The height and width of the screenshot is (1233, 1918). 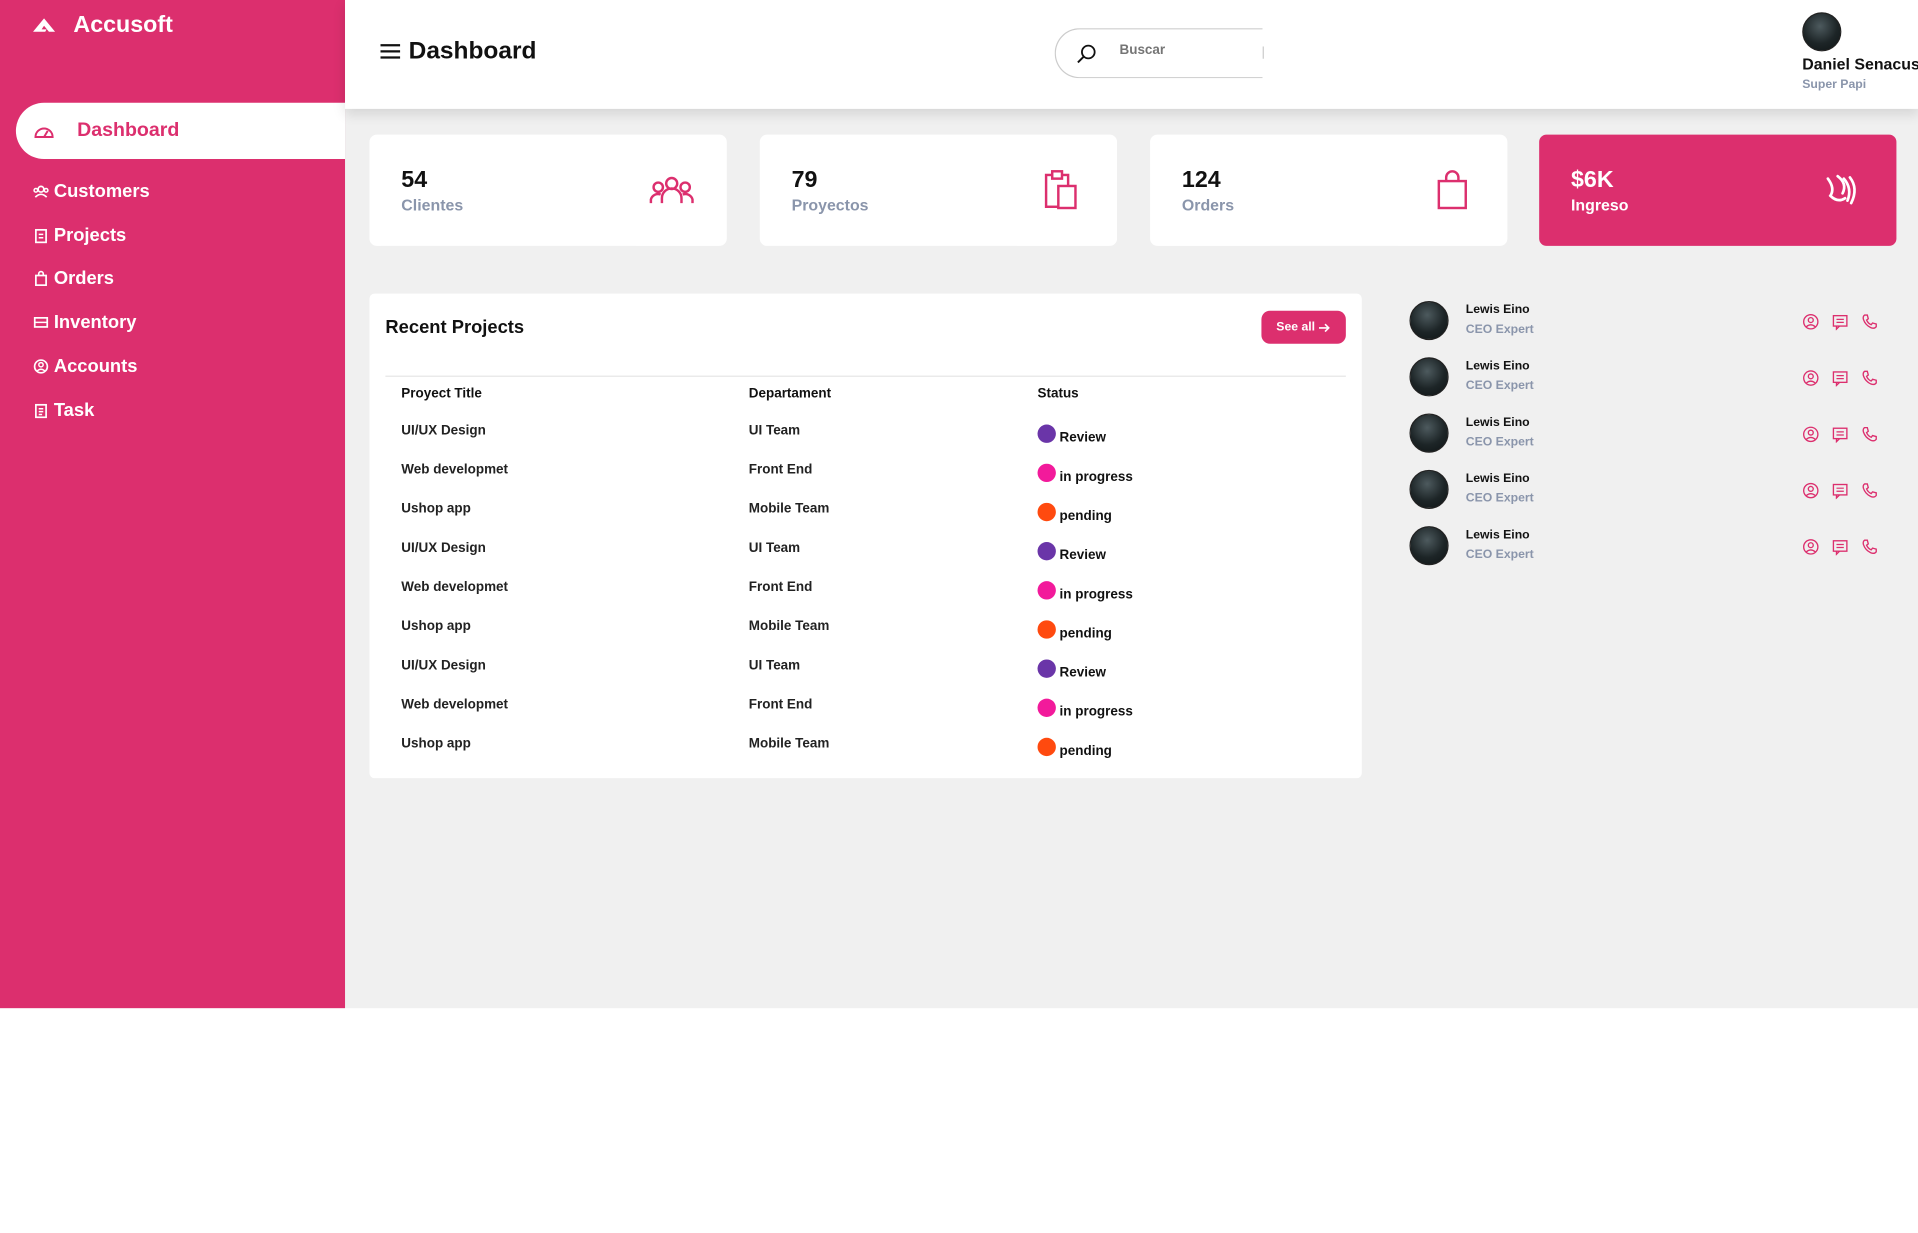 What do you see at coordinates (41, 366) in the screenshot?
I see `account-icon` at bounding box center [41, 366].